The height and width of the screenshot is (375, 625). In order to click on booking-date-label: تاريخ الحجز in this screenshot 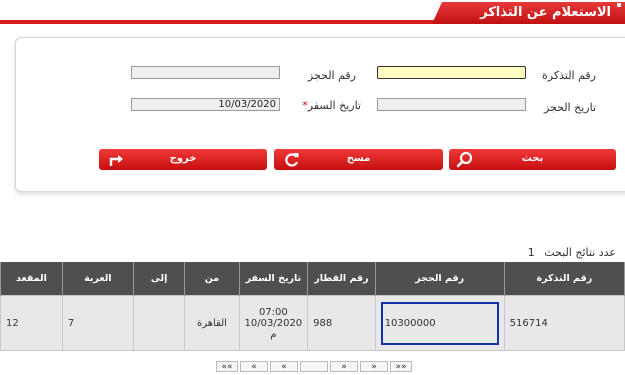, I will do `click(569, 107)`.